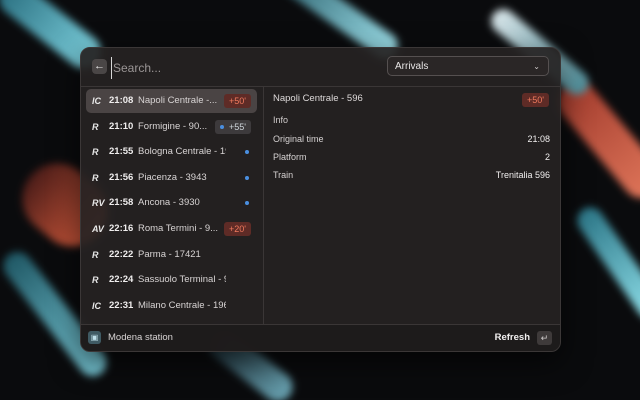 Image resolution: width=640 pixels, height=400 pixels. I want to click on train-row: RV 21:58 Ancona - 3930, so click(171, 203).